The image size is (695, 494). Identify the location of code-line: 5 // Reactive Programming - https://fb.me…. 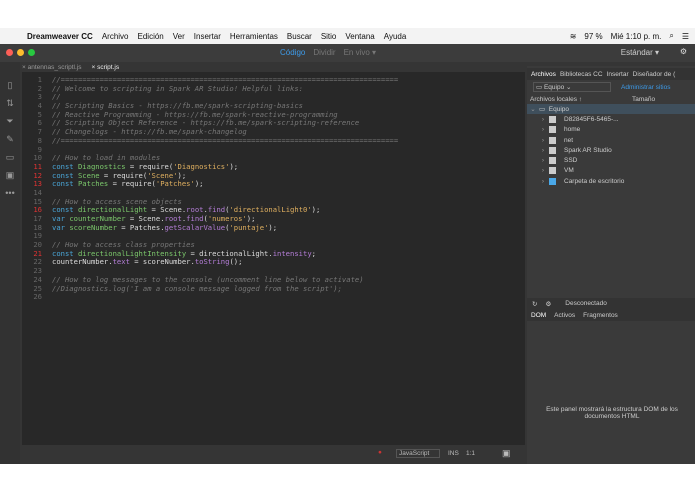
(273, 114).